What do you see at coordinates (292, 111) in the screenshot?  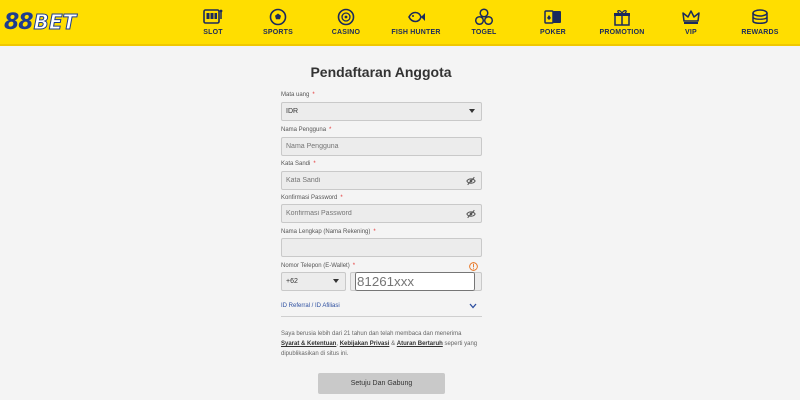 I see `currency-value: IDR` at bounding box center [292, 111].